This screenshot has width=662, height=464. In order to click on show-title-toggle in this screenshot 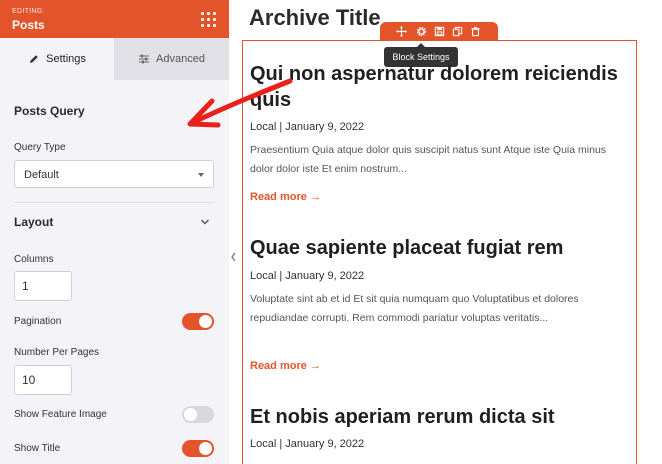, I will do `click(198, 448)`.